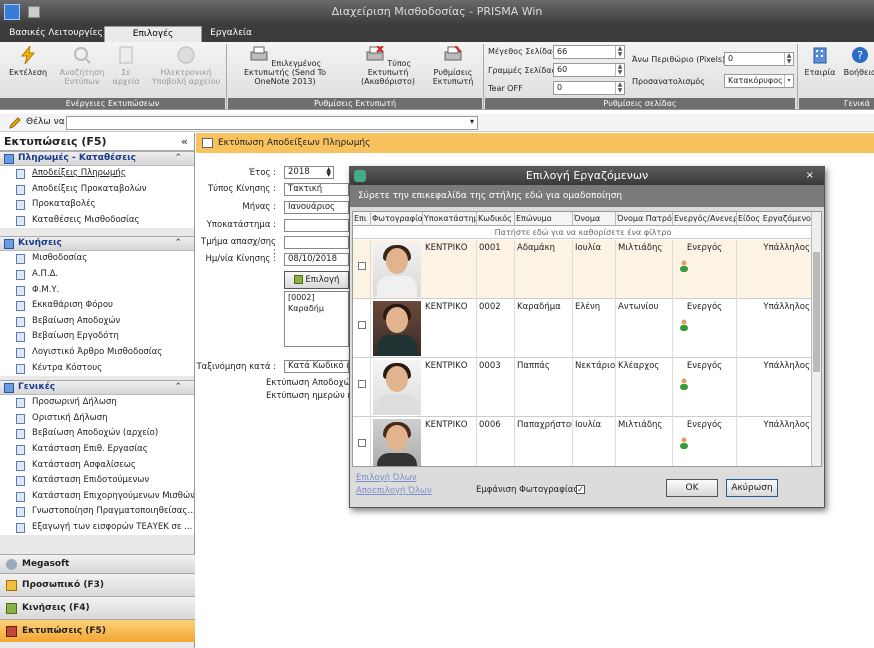 This screenshot has width=874, height=648. Describe the element at coordinates (82, 66) in the screenshot. I see `search-forms-button: Αναζήτηση Εντύπων` at that location.